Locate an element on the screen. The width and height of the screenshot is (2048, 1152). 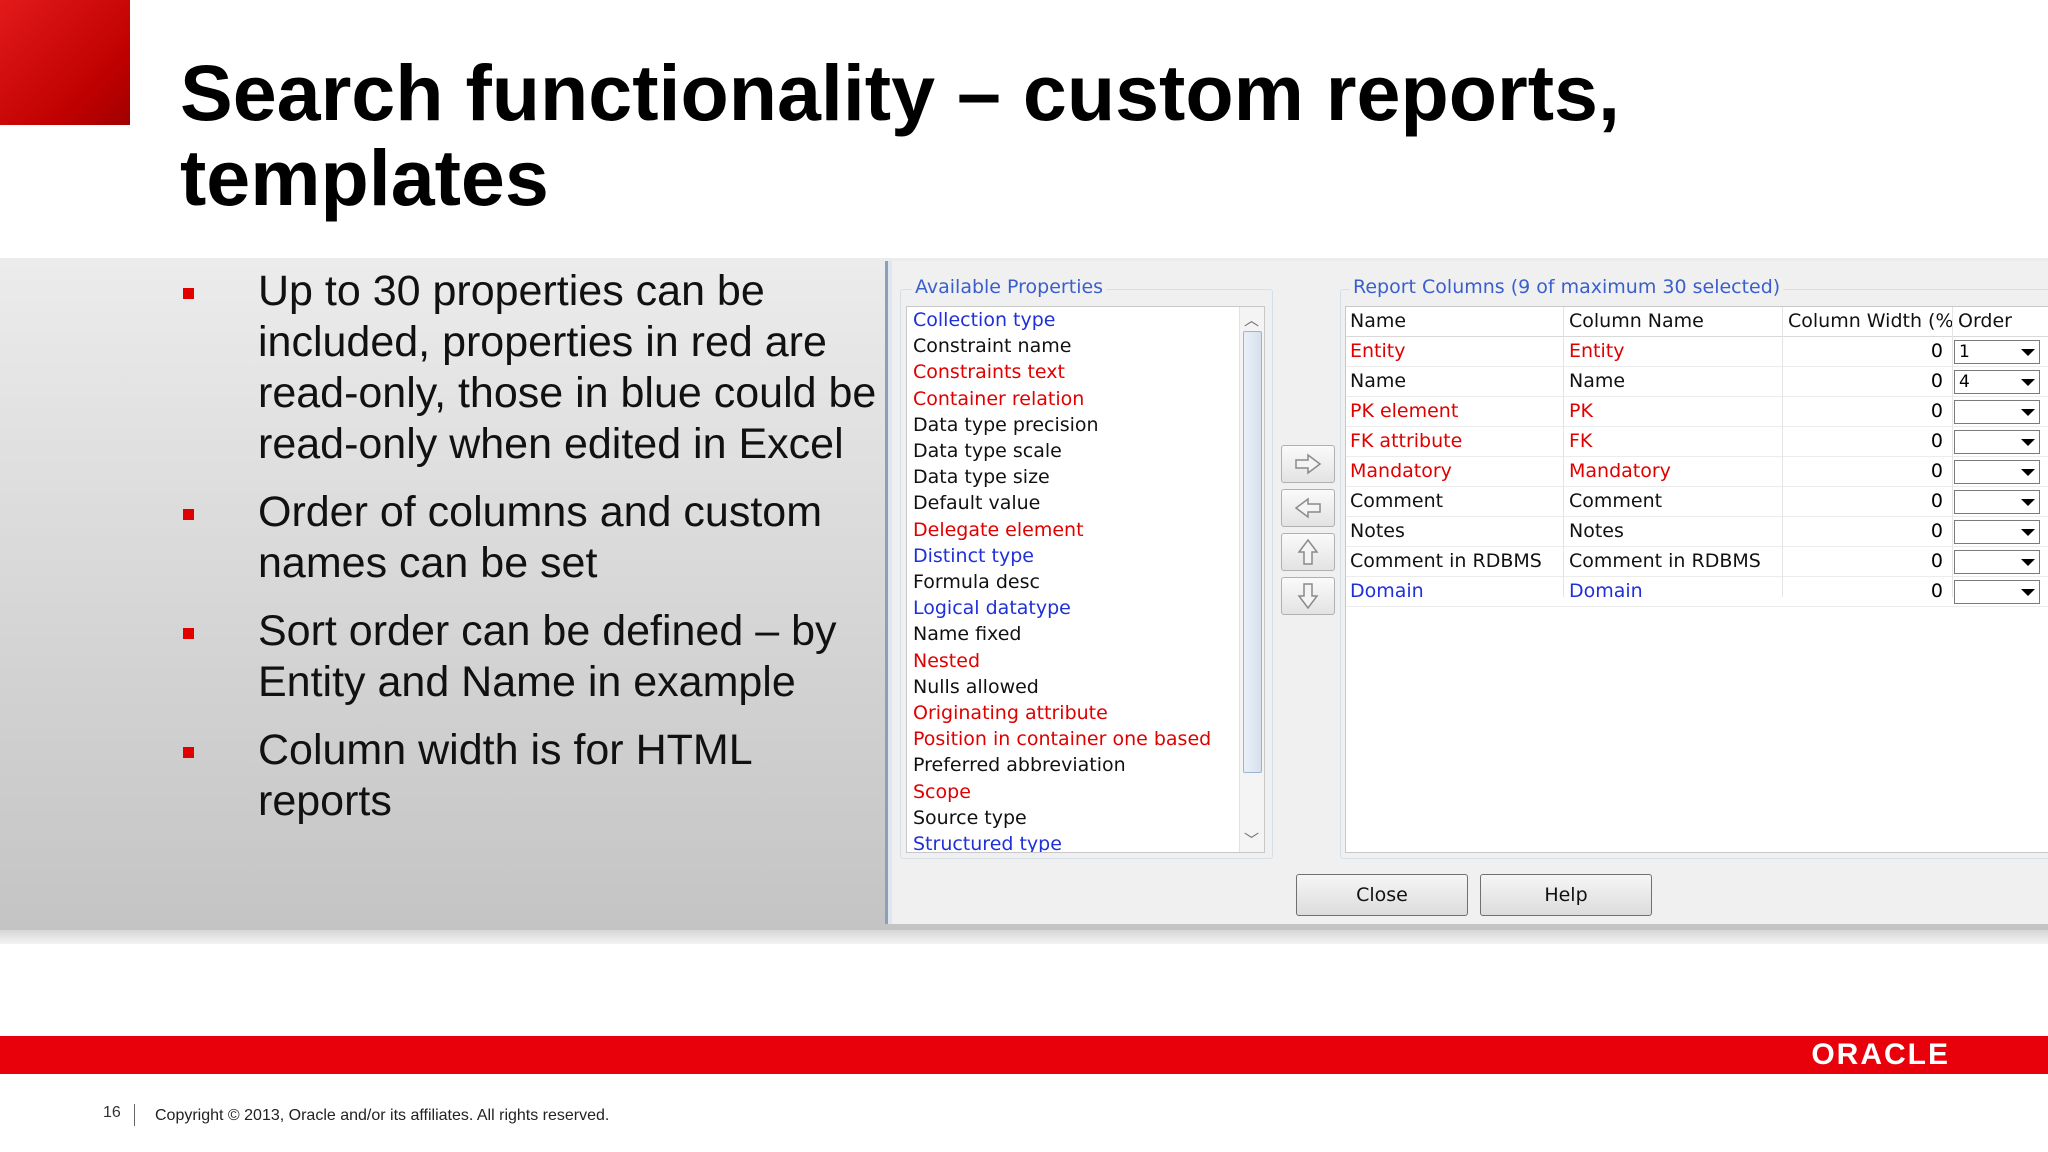
available-property-item: Name fixed is located at coordinates (1062, 634).